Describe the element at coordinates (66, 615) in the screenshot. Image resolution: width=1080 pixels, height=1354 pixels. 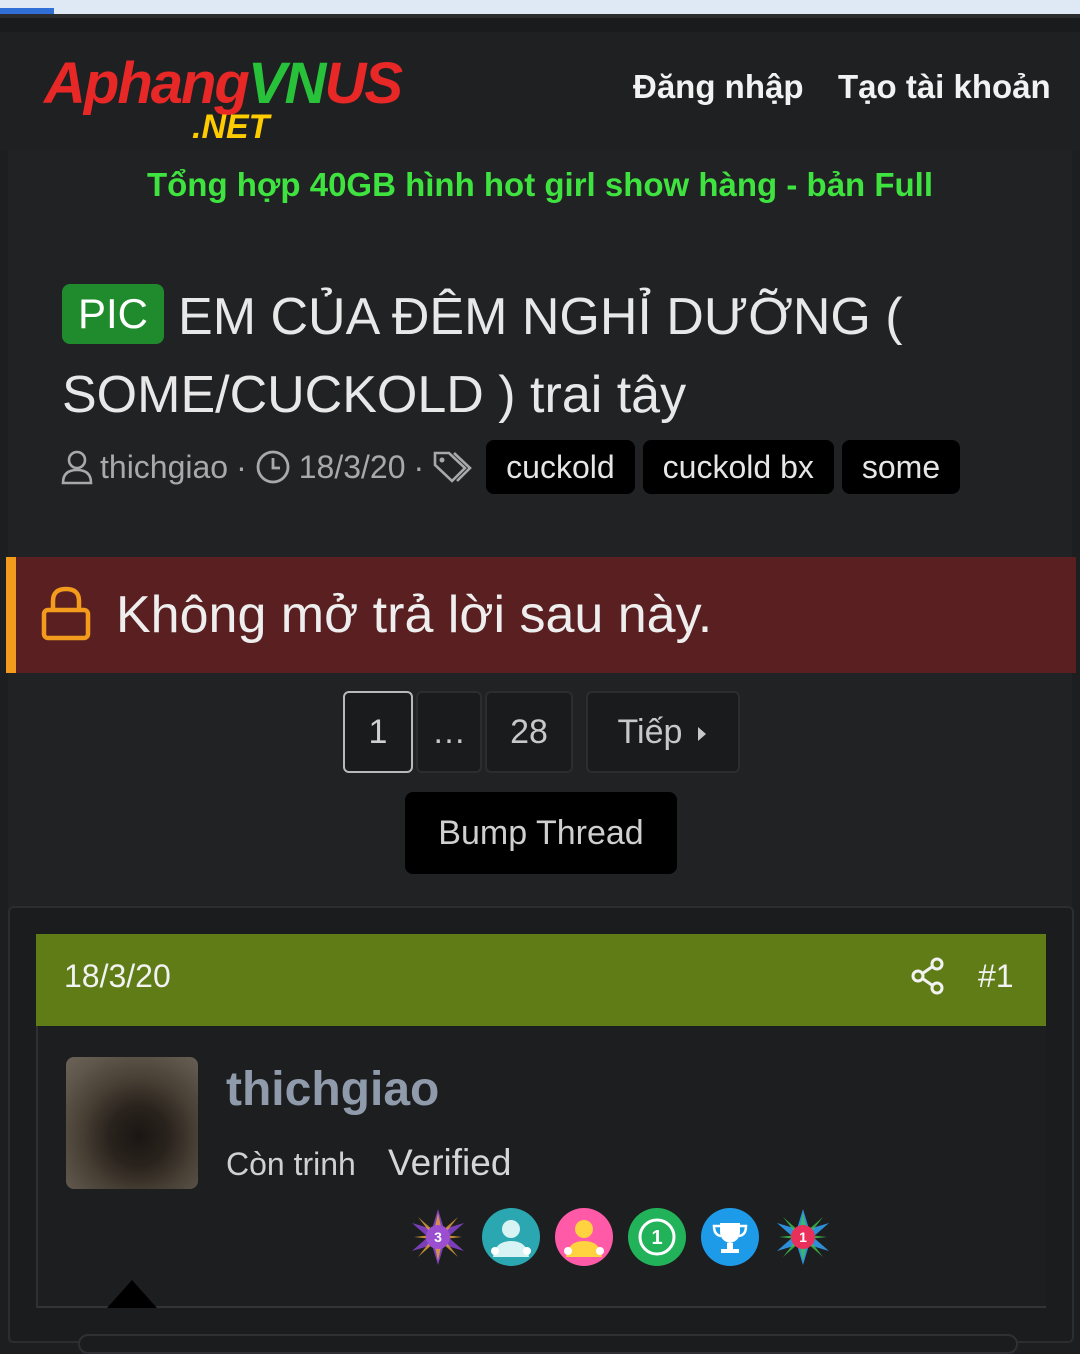
I see `lock-icon` at that location.